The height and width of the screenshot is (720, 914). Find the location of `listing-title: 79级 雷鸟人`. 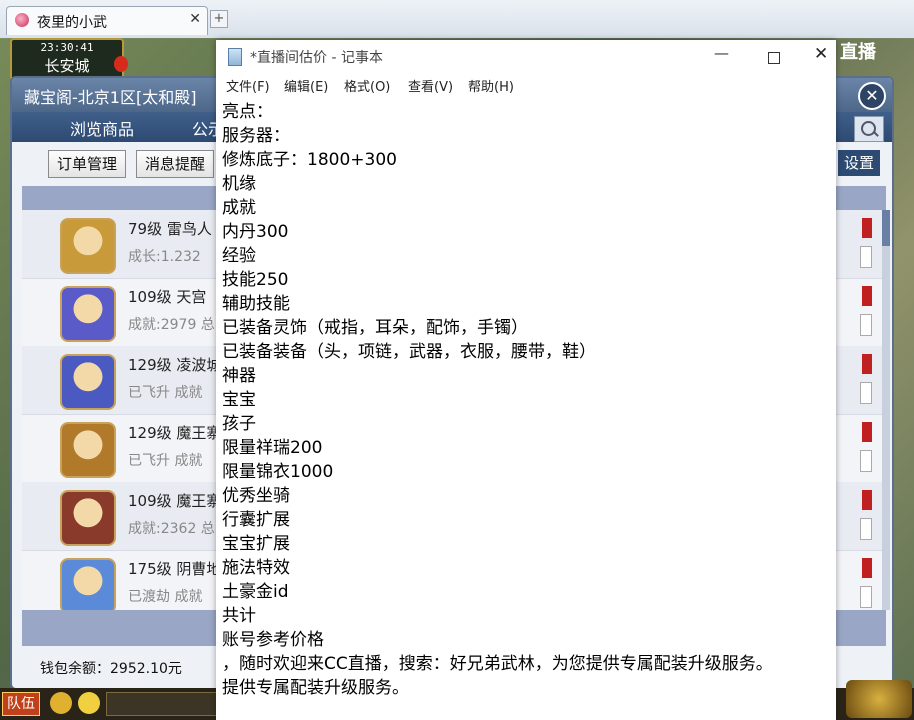

listing-title: 79级 雷鸟人 is located at coordinates (170, 229).